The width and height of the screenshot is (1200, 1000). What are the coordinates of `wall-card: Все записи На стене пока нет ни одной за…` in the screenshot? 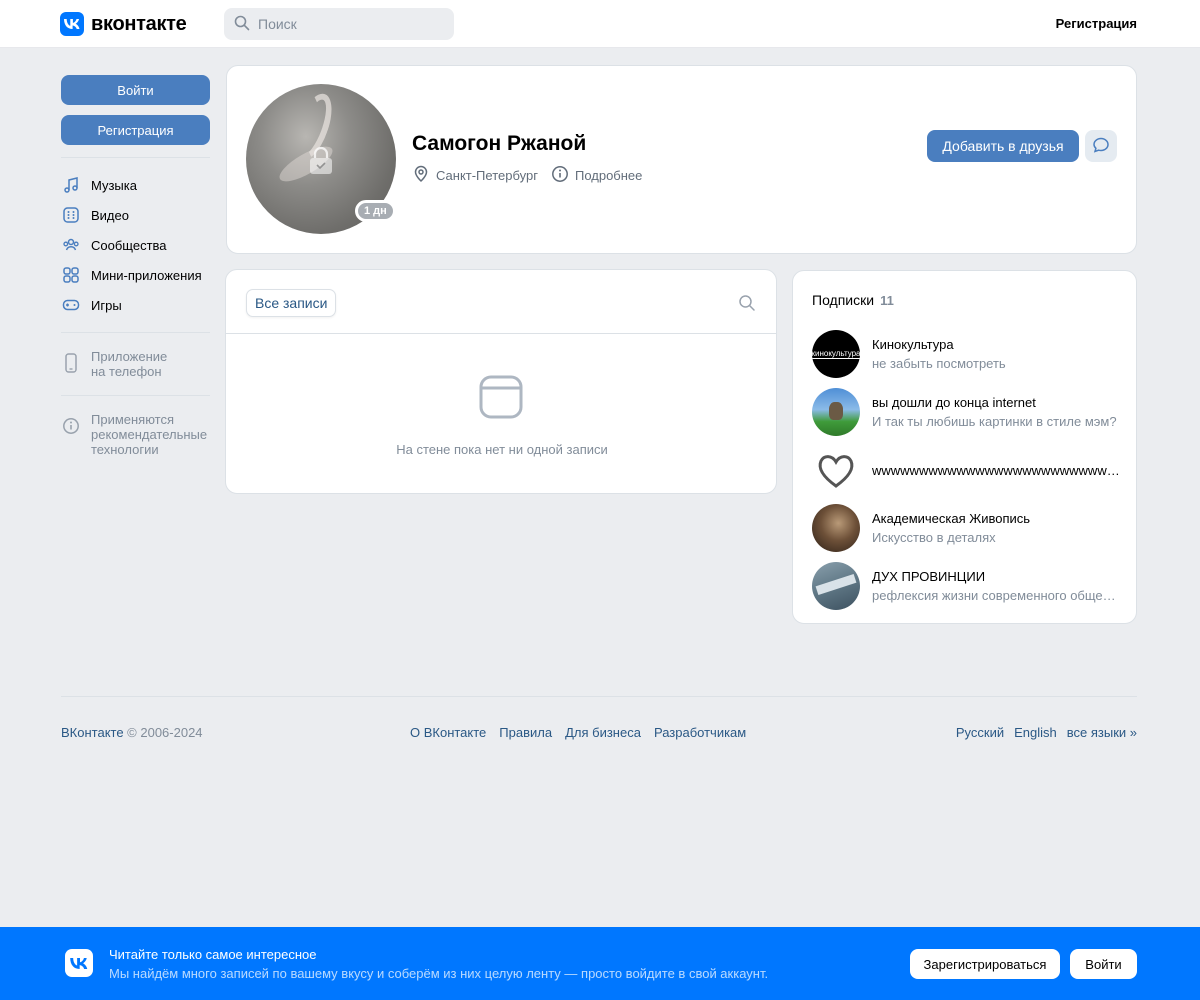 It's located at (501, 381).